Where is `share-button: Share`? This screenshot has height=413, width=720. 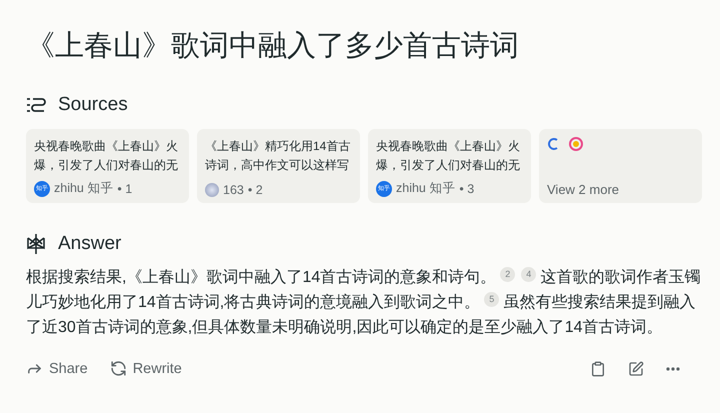 share-button: Share is located at coordinates (57, 368).